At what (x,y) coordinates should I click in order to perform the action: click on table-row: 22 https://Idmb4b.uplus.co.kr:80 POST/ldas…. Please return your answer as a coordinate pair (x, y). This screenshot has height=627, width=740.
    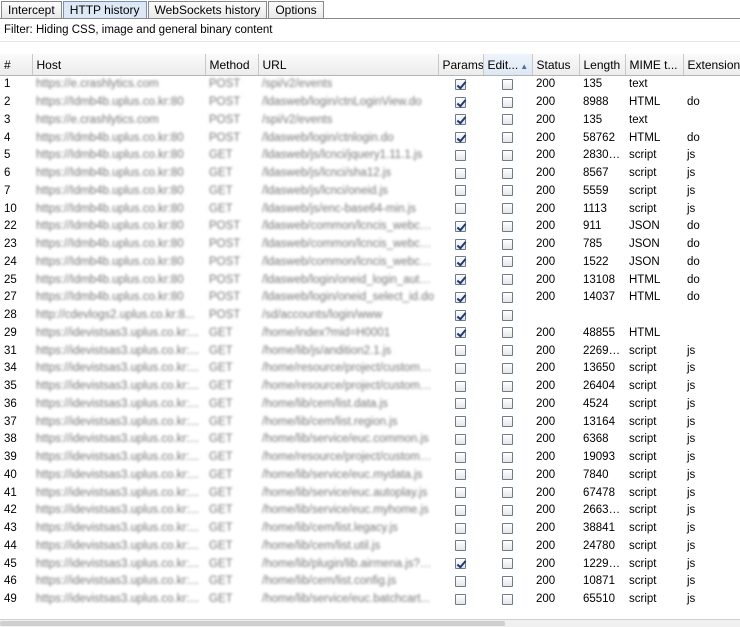
    Looking at the image, I should click on (370, 227).